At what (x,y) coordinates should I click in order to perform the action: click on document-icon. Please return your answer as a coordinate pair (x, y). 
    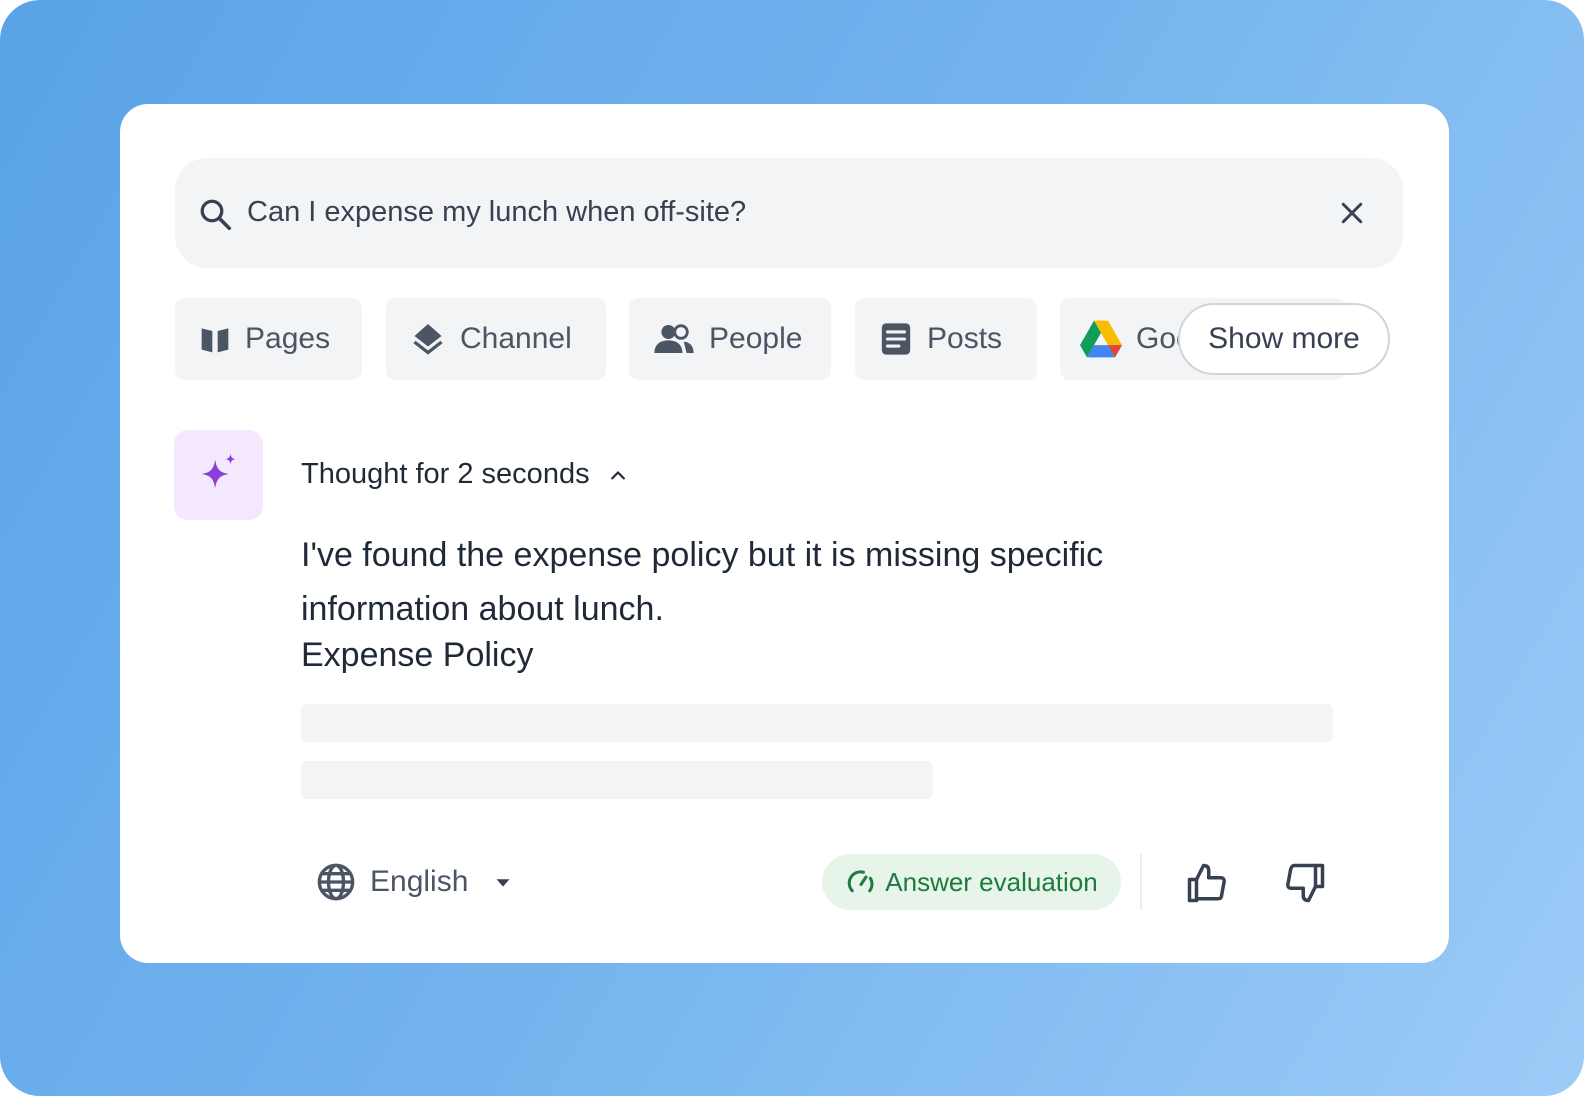
    Looking at the image, I should click on (896, 339).